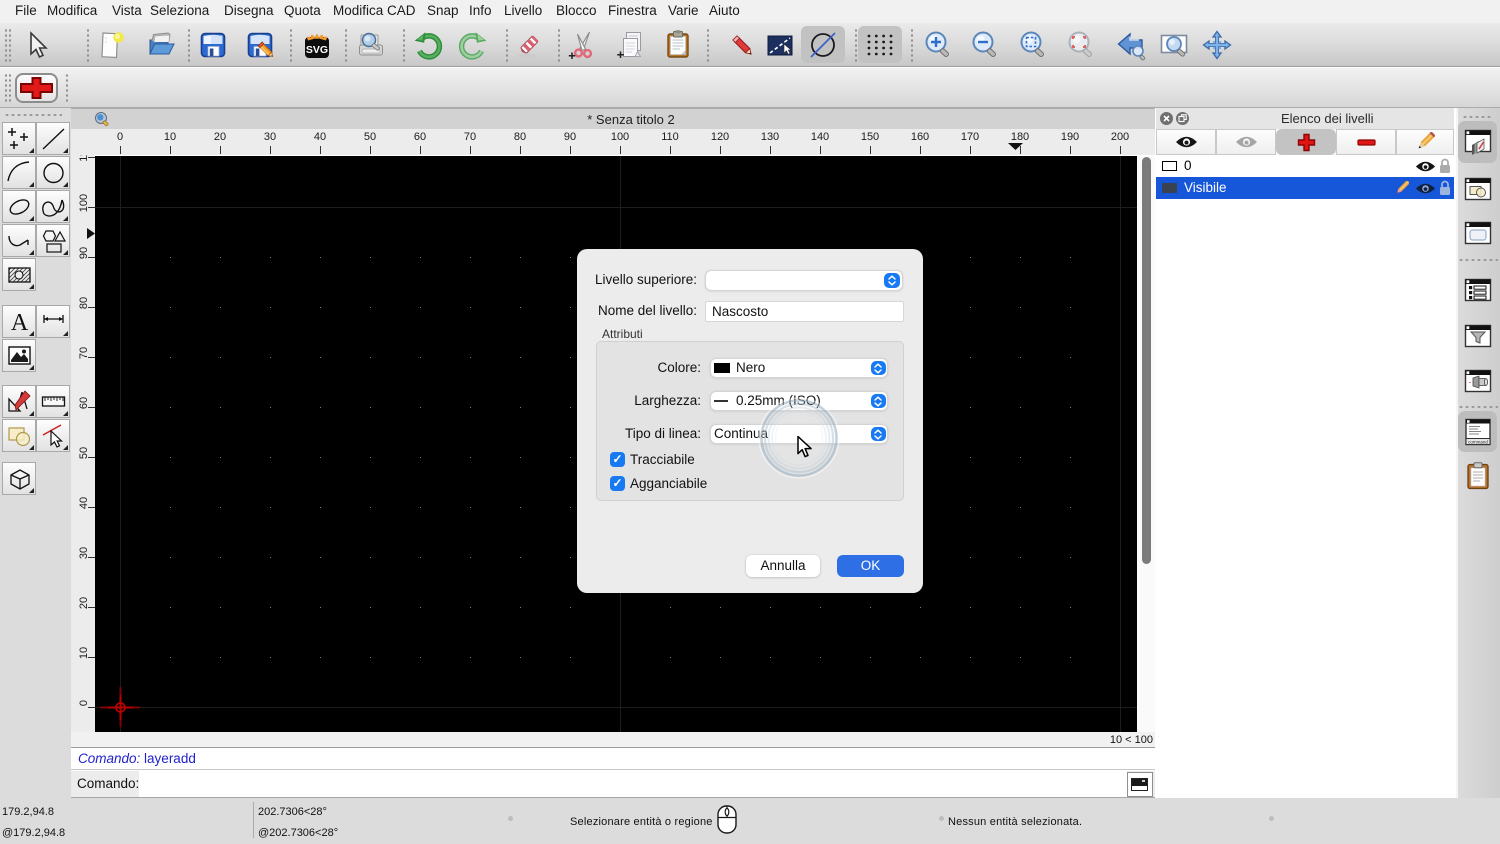 This screenshot has height=844, width=1500. What do you see at coordinates (317, 50) in the screenshot?
I see `svg-text: SVG` at bounding box center [317, 50].